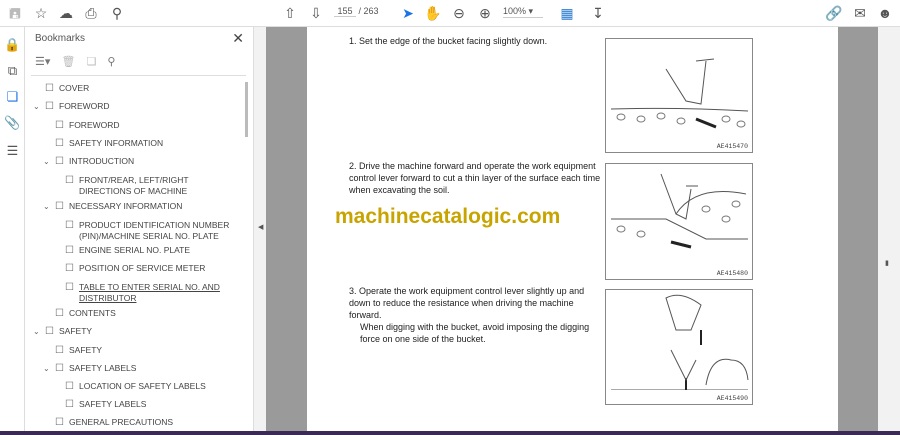 The image size is (900, 435). What do you see at coordinates (433, 13) in the screenshot?
I see `hand-tool-icon: ✋` at bounding box center [433, 13].